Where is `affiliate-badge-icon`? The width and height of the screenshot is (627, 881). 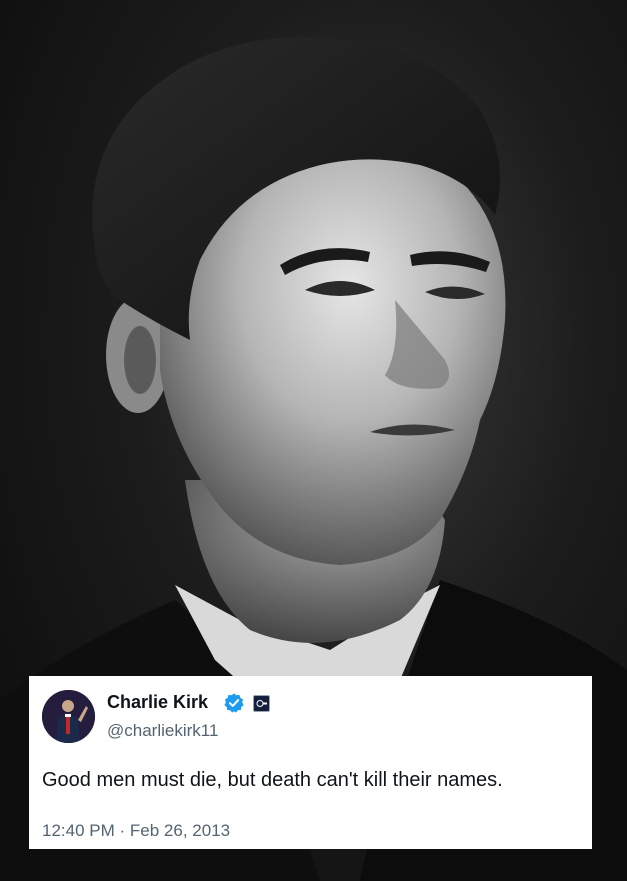 affiliate-badge-icon is located at coordinates (261, 703).